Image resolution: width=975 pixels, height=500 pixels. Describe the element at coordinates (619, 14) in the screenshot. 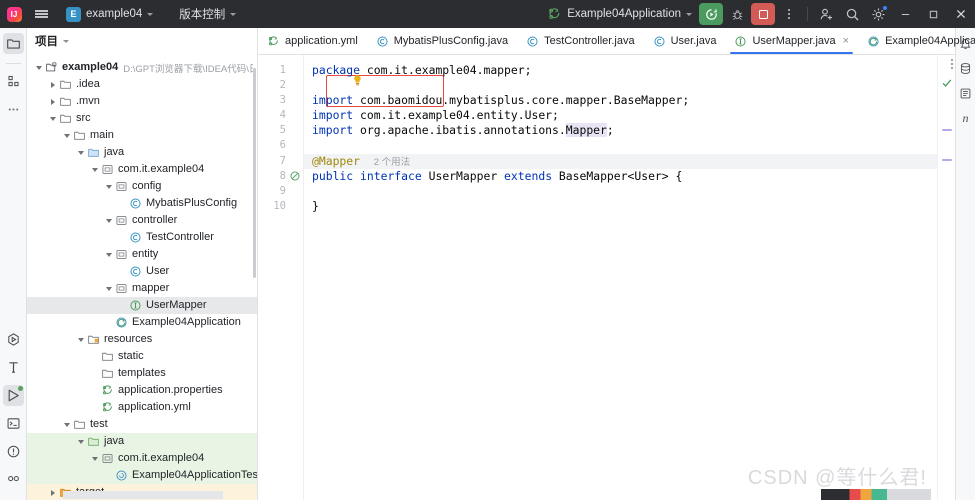

I see `run-configuration-selector: Example04Application` at that location.